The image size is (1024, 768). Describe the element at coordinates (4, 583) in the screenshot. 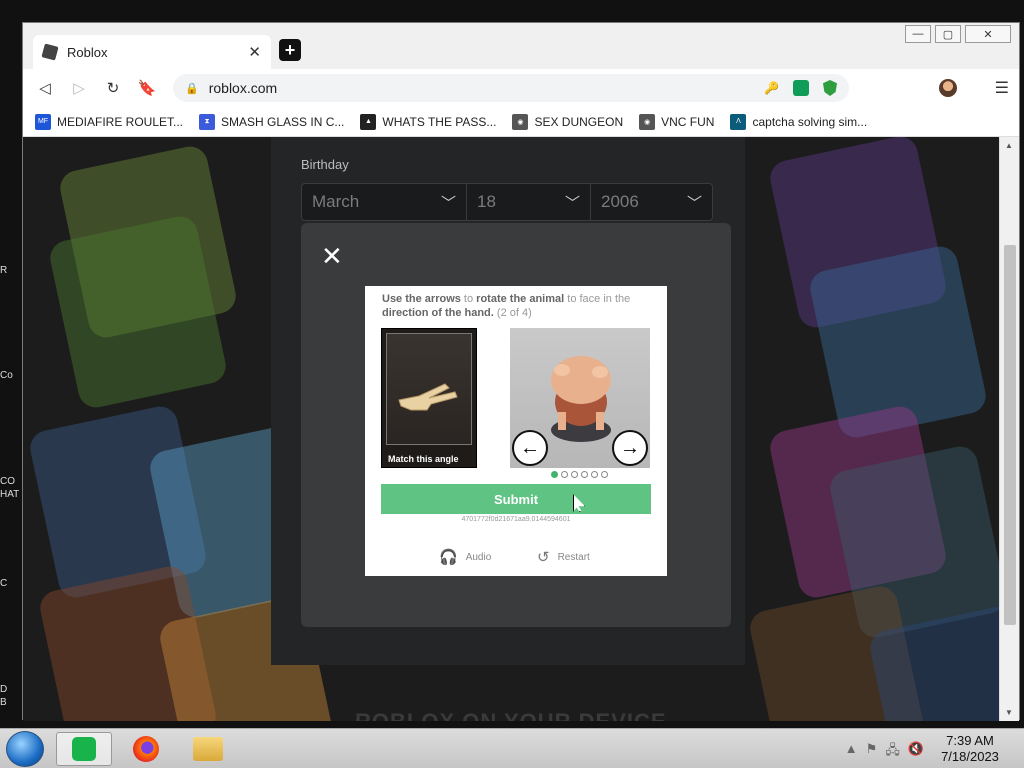

I see `desktop-label-fragment: C` at that location.